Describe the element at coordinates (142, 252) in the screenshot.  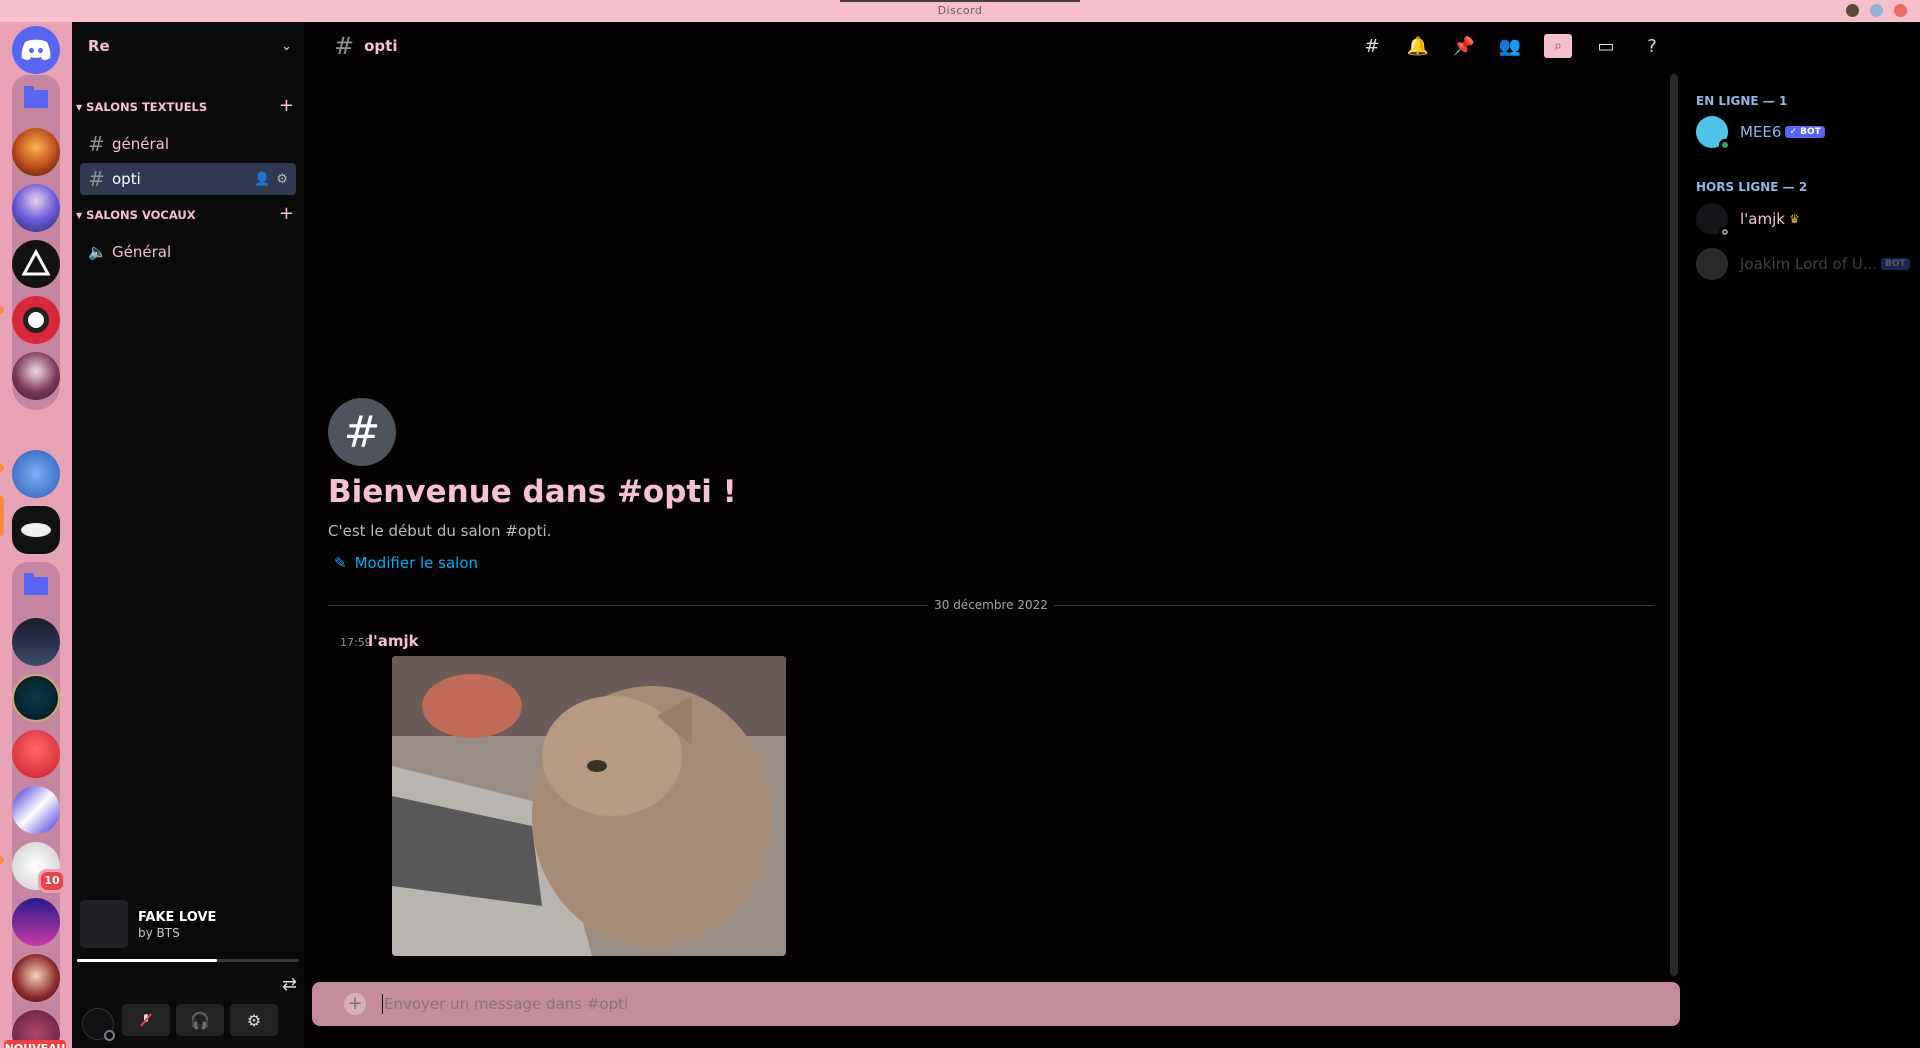
I see `channel-label: Général` at that location.